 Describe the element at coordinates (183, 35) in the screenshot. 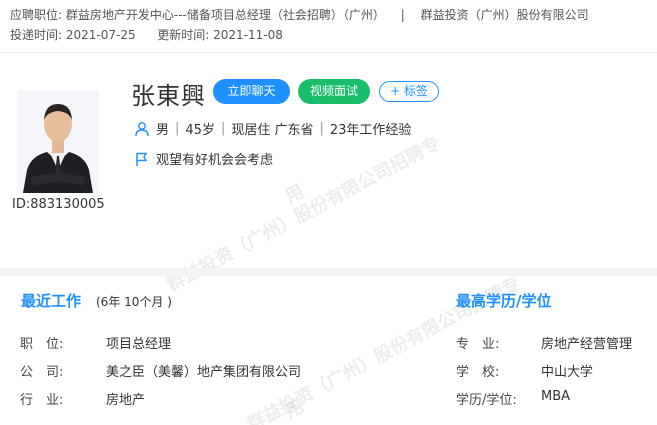

I see `updated-label: 更新时间:` at that location.